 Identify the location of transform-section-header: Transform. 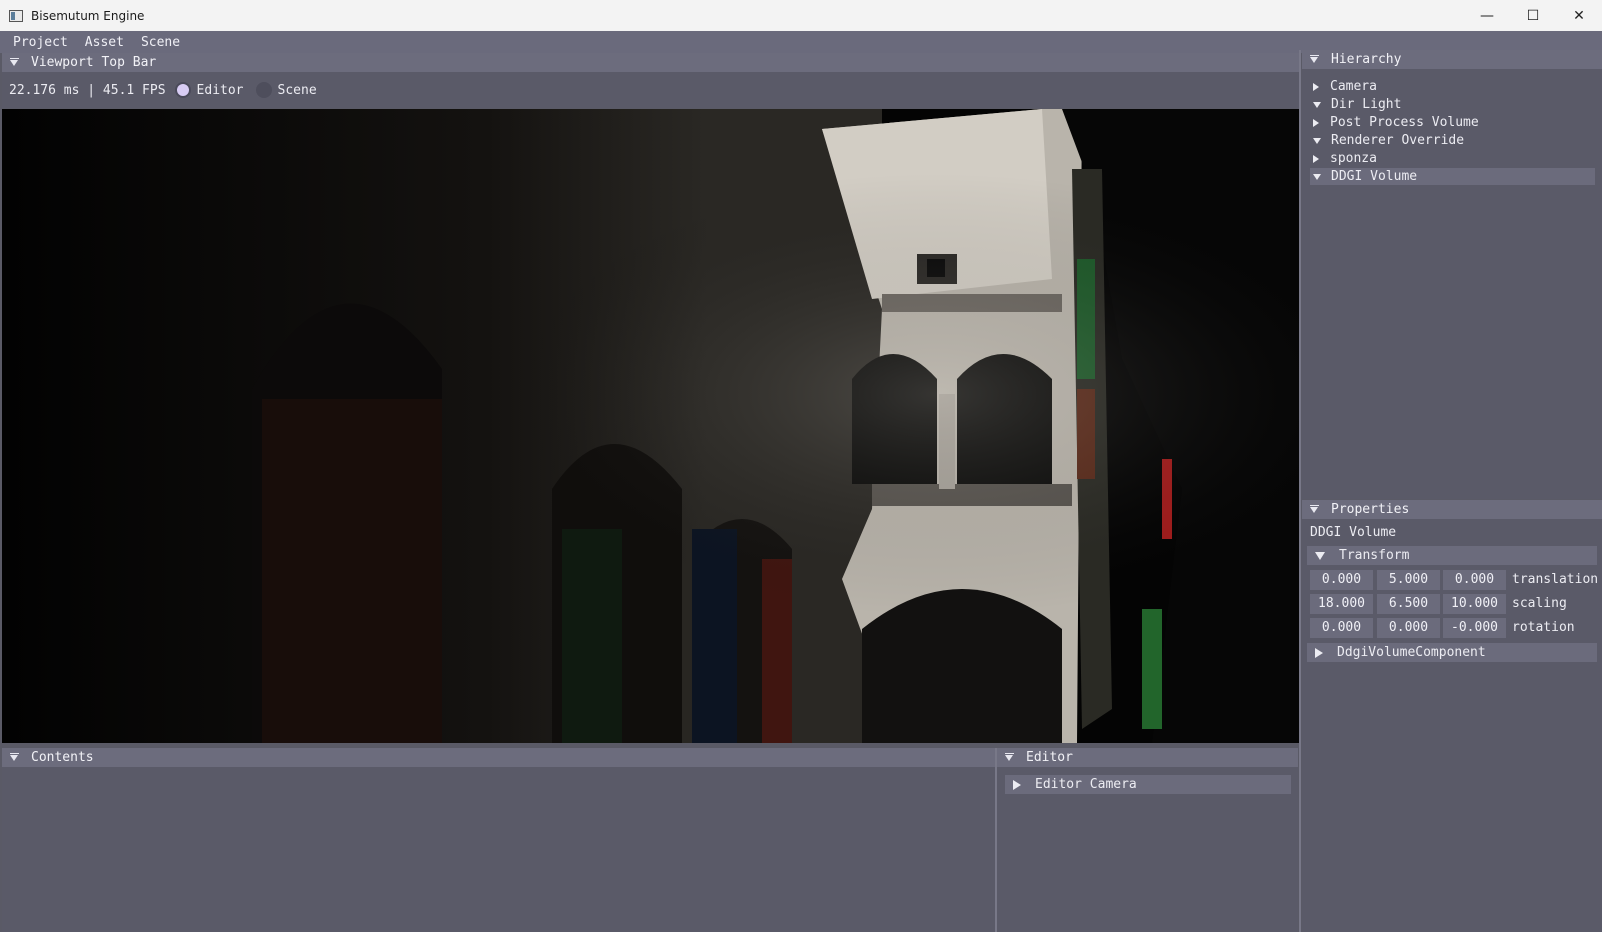
(1452, 555).